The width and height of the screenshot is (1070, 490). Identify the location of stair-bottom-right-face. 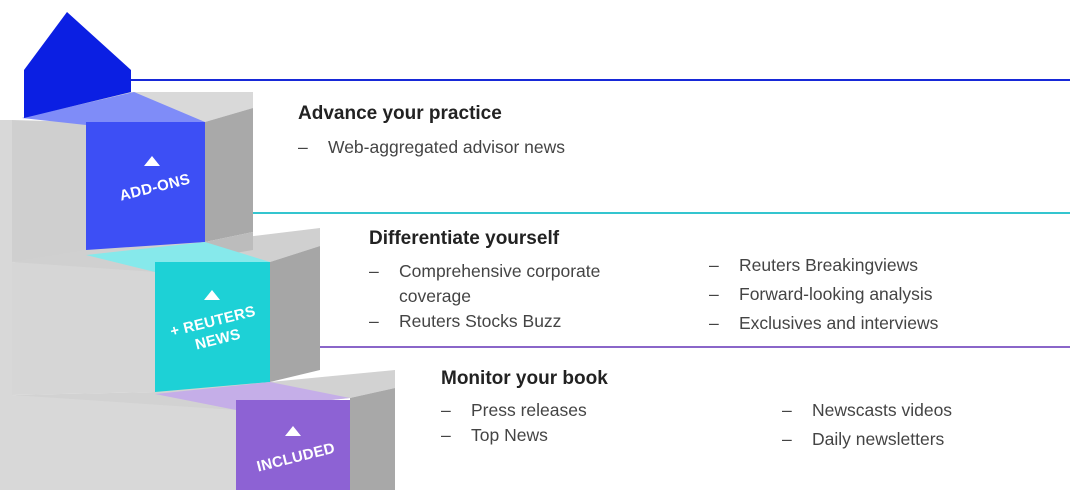
(372, 439).